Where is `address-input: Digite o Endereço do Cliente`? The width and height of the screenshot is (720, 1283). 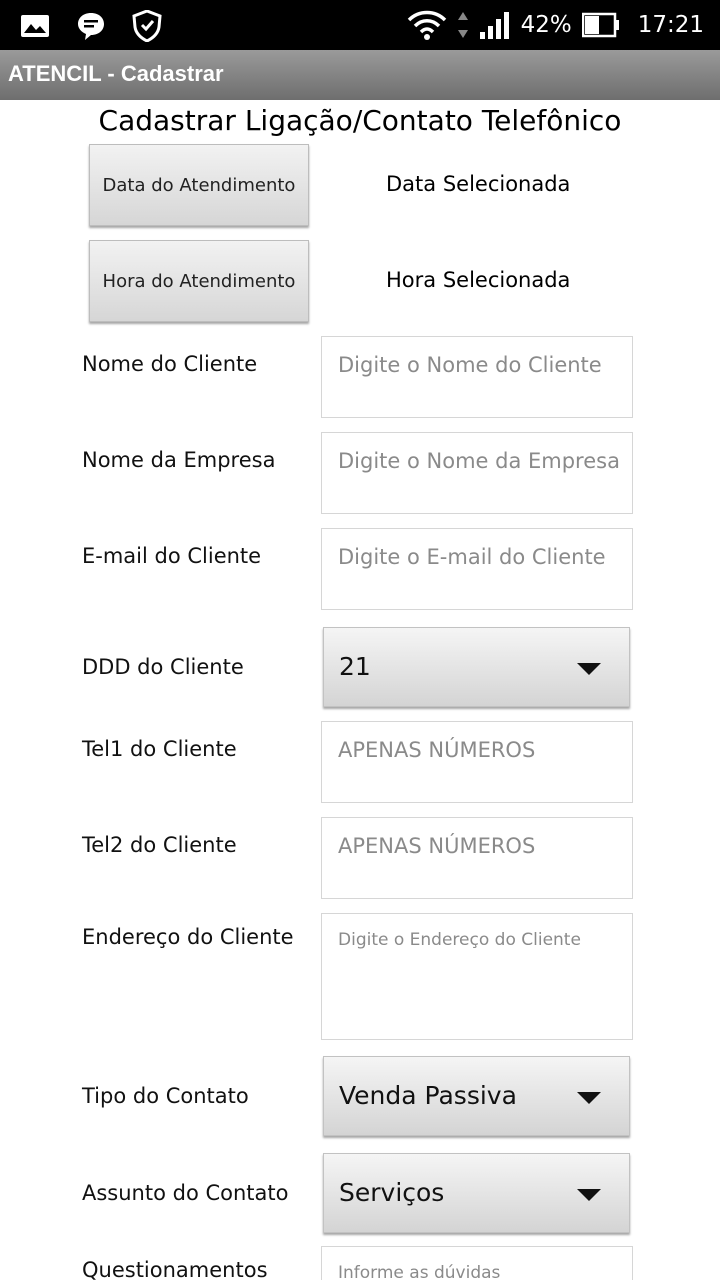 address-input: Digite o Endereço do Cliente is located at coordinates (477, 976).